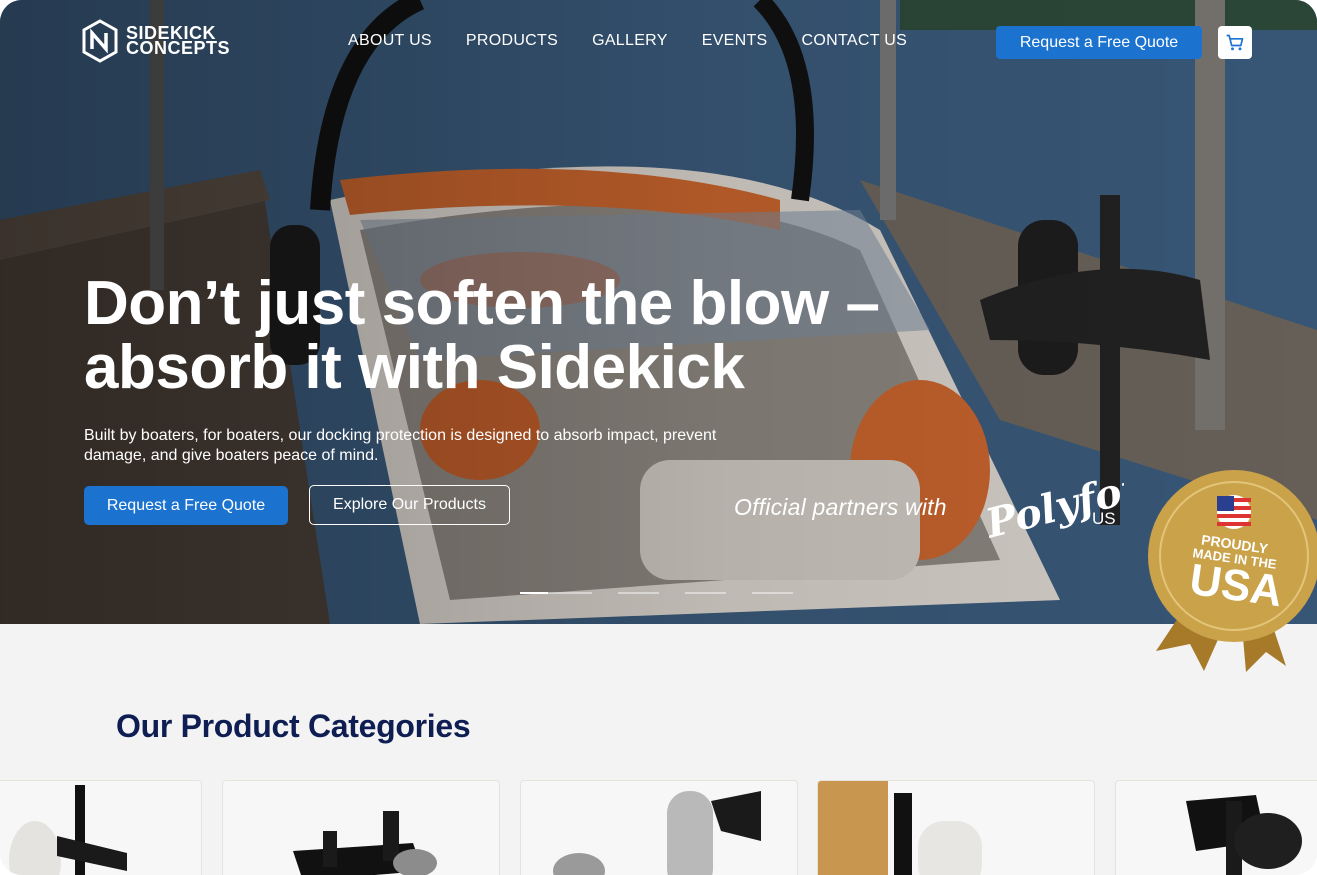 This screenshot has height=875, width=1317. I want to click on hero-headline-line1: Don’t just soften the blow –, so click(482, 303).